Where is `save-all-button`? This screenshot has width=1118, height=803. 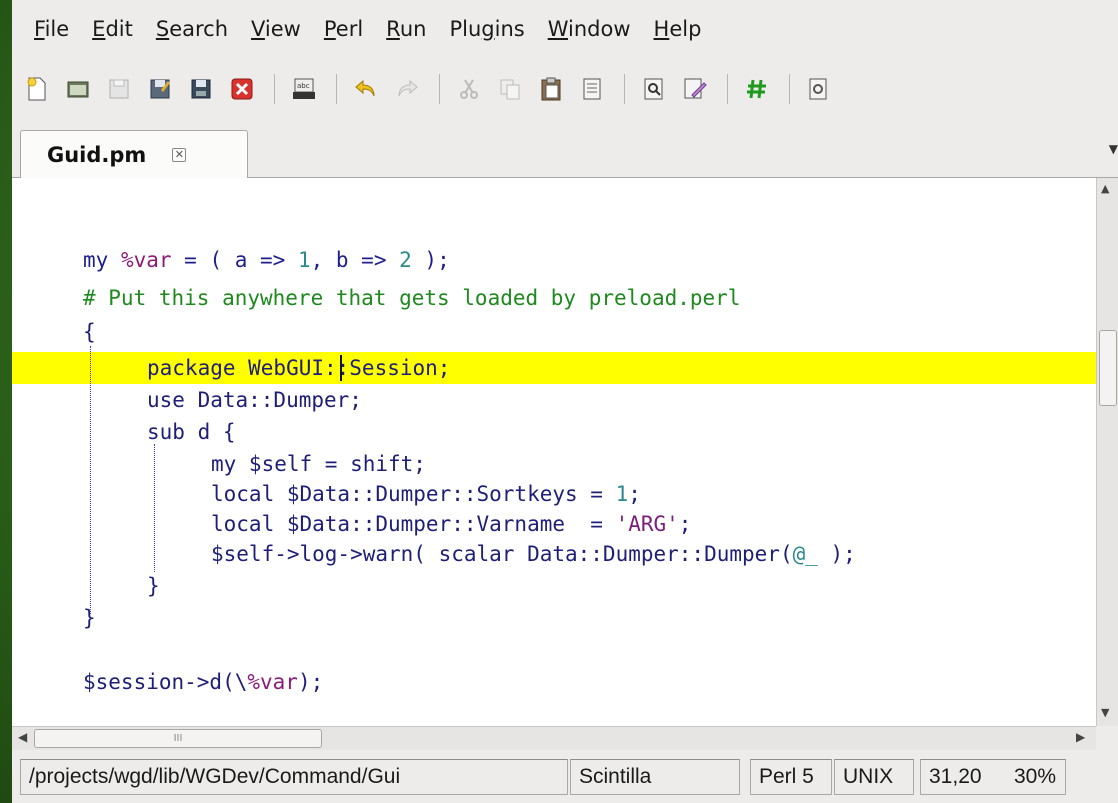
save-all-button is located at coordinates (201, 89).